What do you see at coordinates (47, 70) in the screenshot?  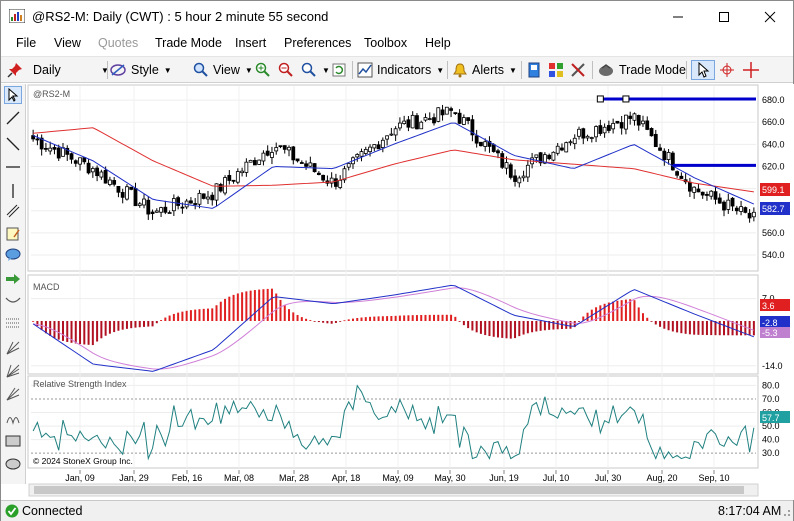 I see `interval-value: Daily` at bounding box center [47, 70].